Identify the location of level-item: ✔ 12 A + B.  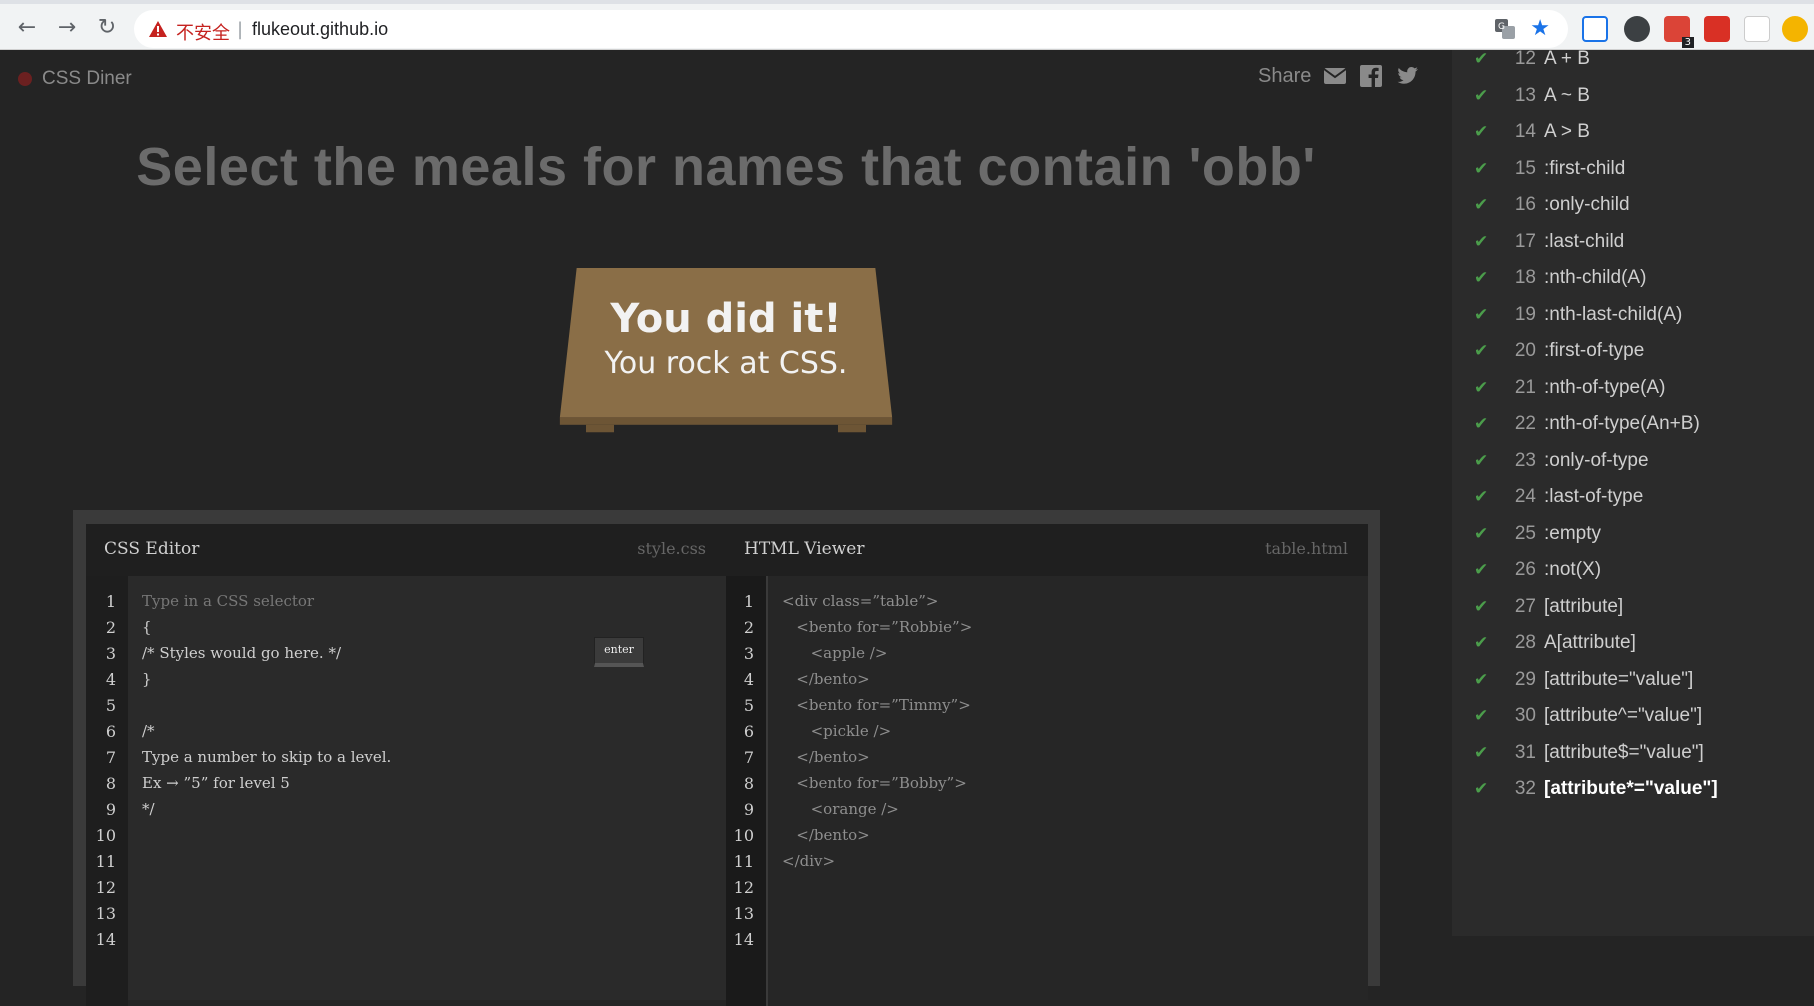
(1532, 59).